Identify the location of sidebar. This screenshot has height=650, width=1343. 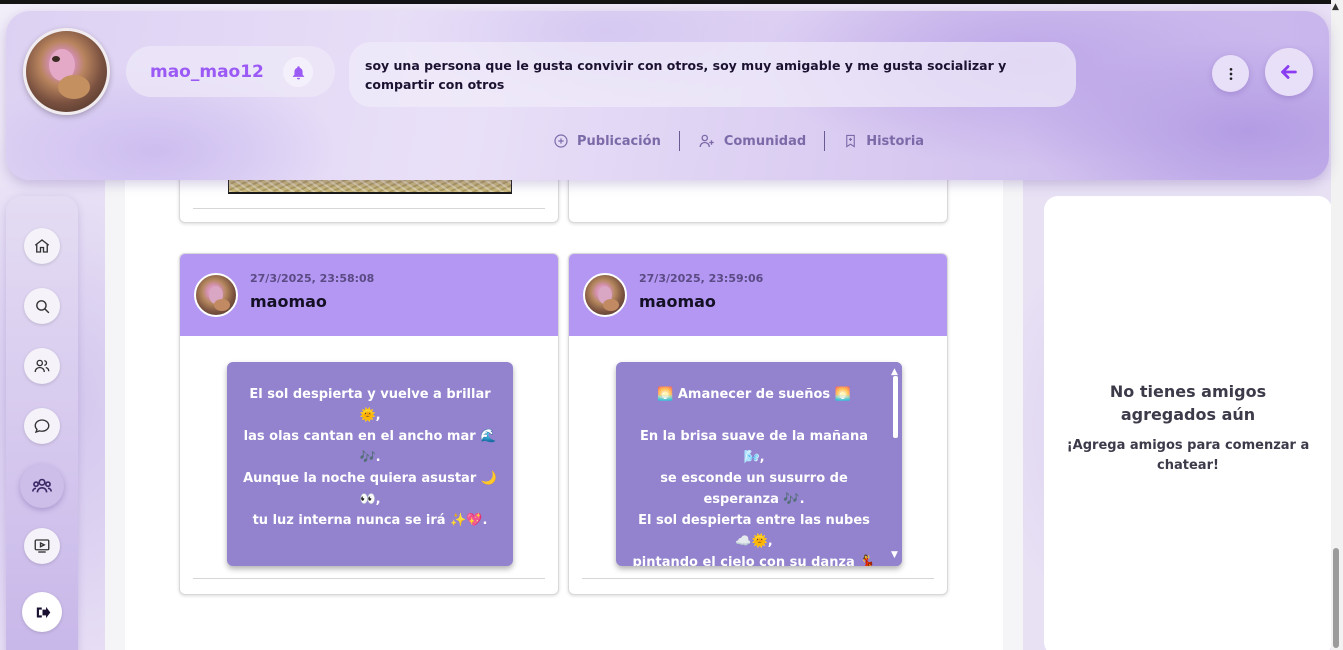
(42, 423).